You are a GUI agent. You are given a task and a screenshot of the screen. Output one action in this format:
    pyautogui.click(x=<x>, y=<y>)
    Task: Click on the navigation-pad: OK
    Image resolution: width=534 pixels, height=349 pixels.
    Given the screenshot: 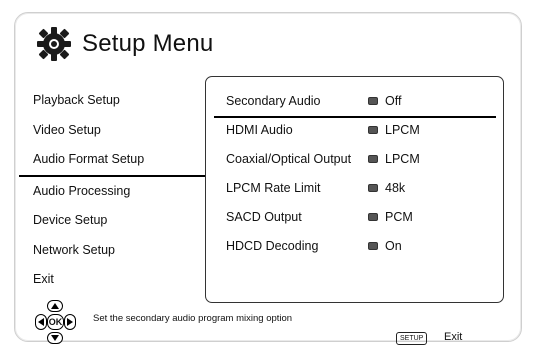 What is the action you would take?
    pyautogui.click(x=55, y=322)
    